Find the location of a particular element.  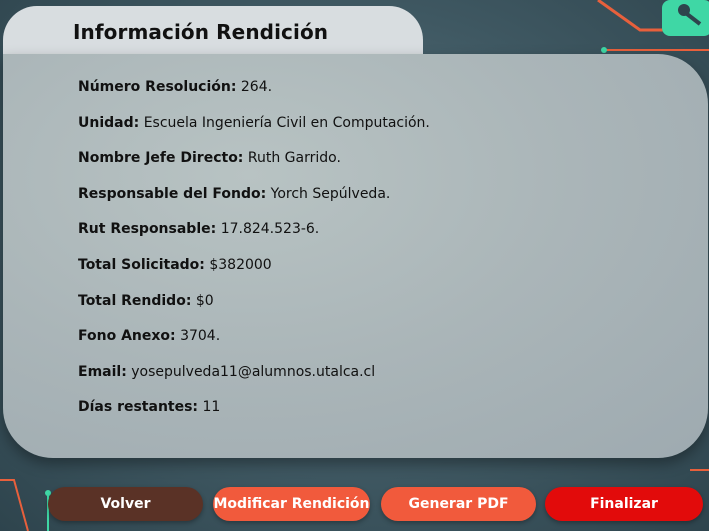

field-fono-anexo: Fono Anexo: 3704. is located at coordinates (254, 344).